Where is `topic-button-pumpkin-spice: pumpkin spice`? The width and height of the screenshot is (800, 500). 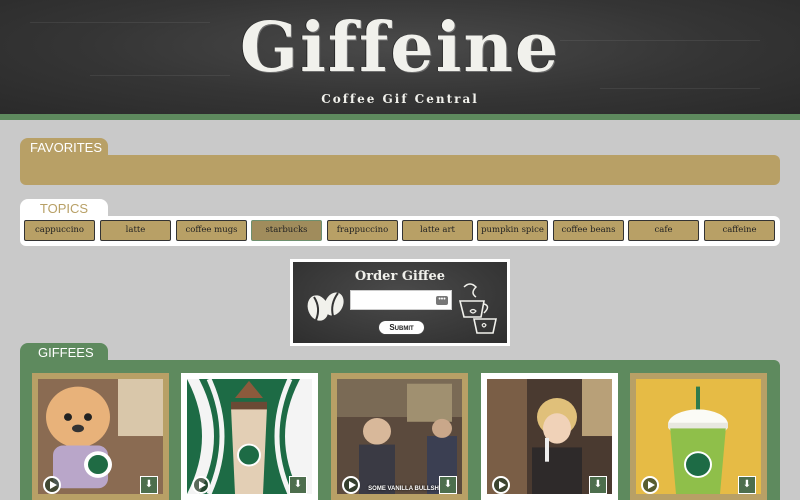 topic-button-pumpkin-spice: pumpkin spice is located at coordinates (512, 230).